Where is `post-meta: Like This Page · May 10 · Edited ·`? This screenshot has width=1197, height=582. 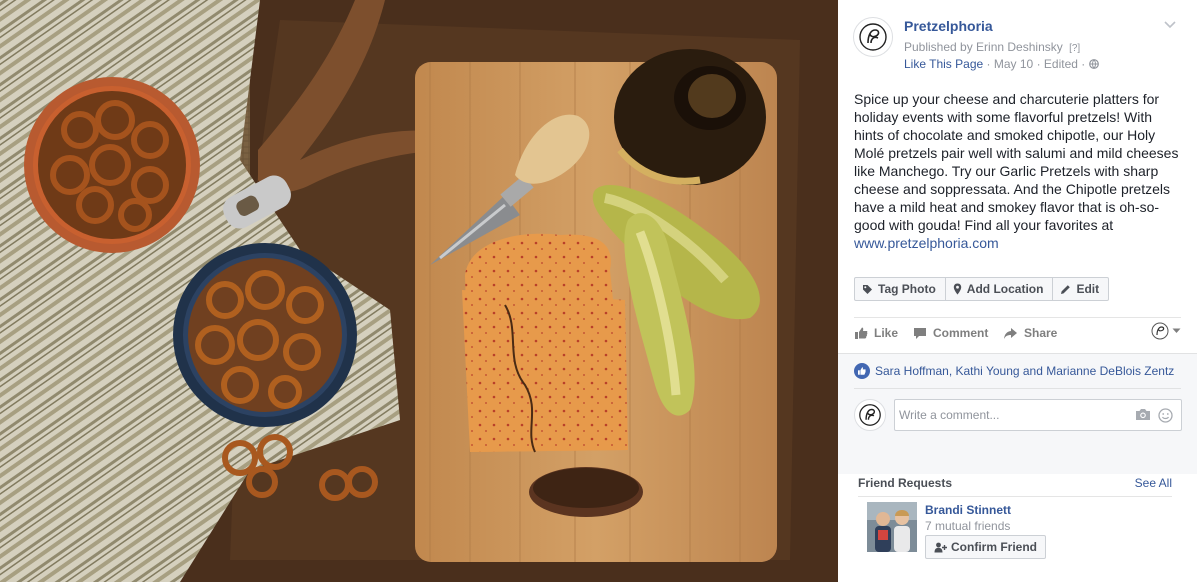
post-meta: Like This Page · May 10 · Edited · is located at coordinates (1001, 64).